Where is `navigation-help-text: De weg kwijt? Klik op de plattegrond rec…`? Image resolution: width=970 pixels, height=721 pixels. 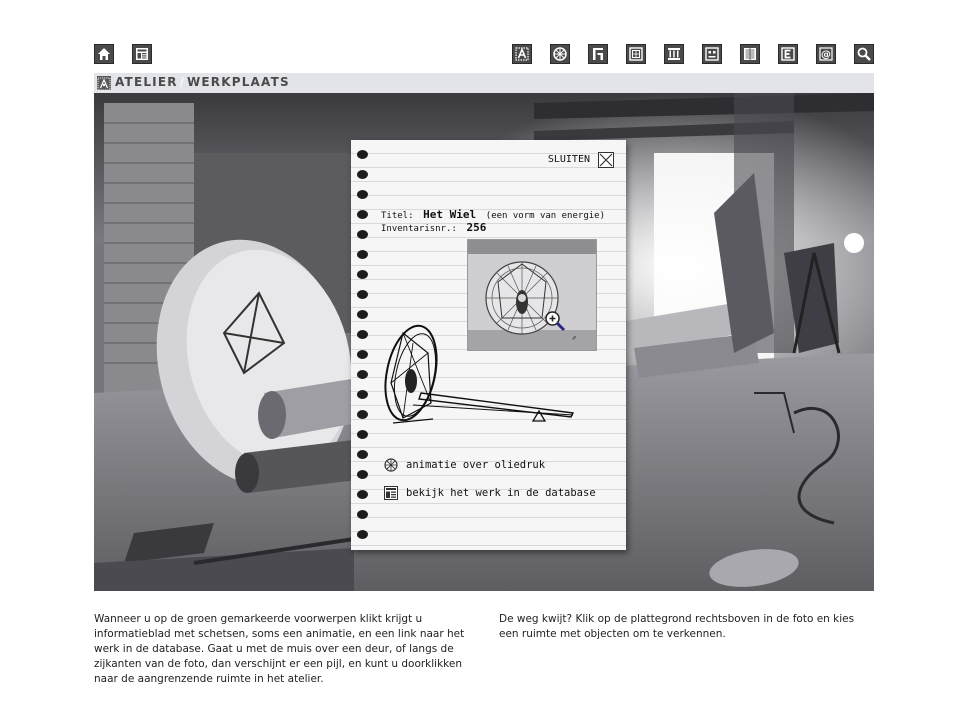 navigation-help-text: De weg kwijt? Klik op de plattegrond rec… is located at coordinates (677, 626).